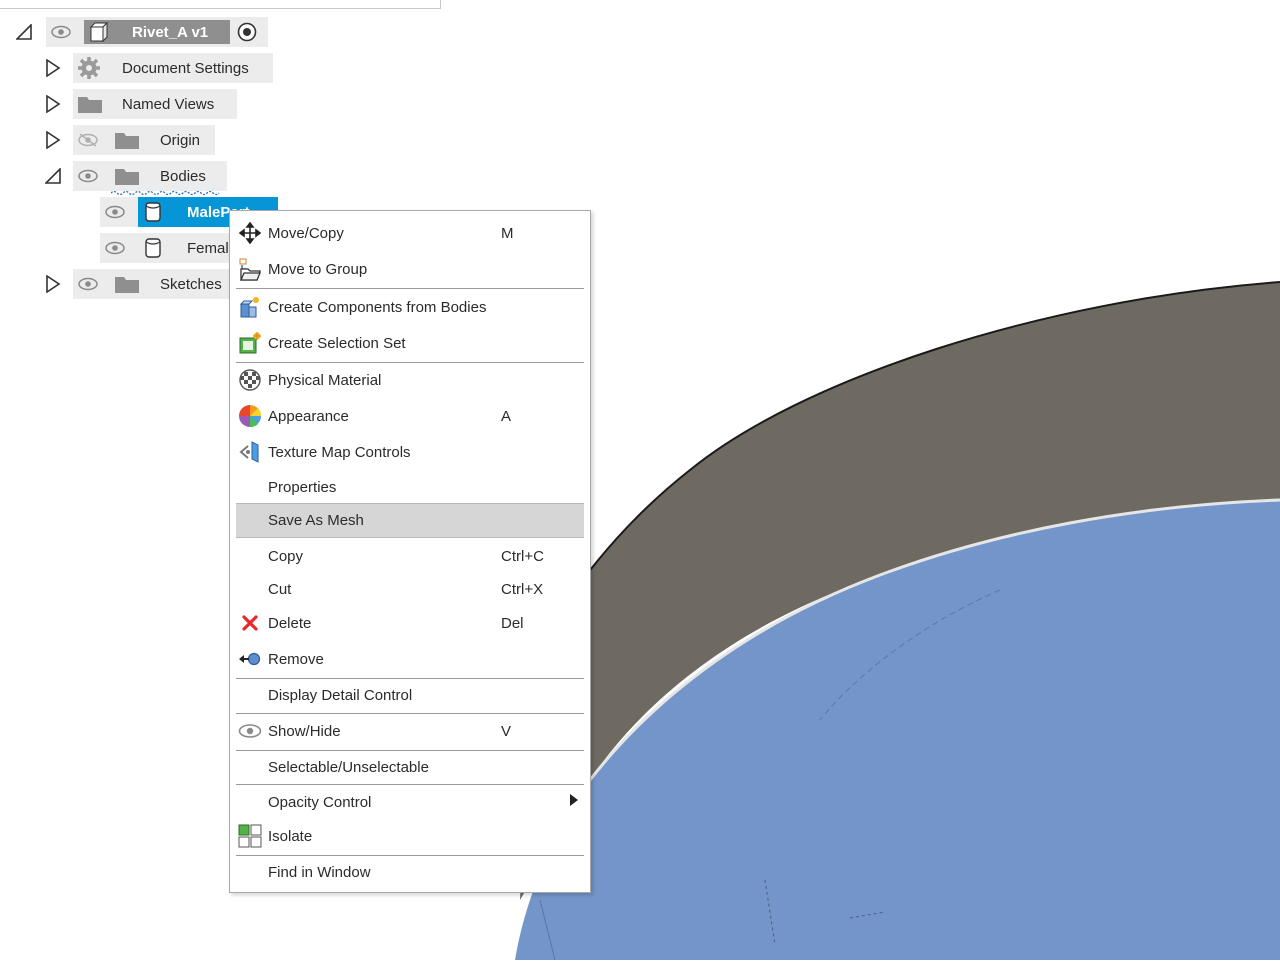  I want to click on menu-item-label: Create Selection Set, so click(337, 343).